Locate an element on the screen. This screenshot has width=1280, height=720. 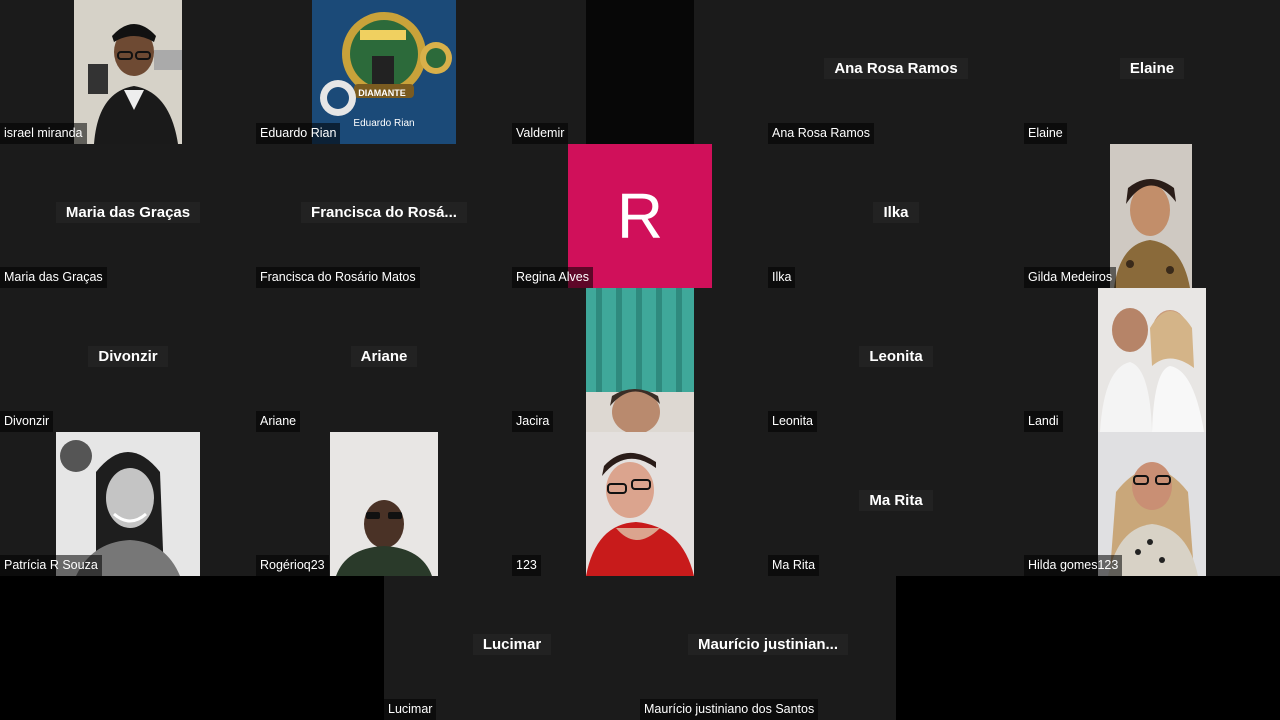
participant-name-label: Ilka is located at coordinates (782, 277).